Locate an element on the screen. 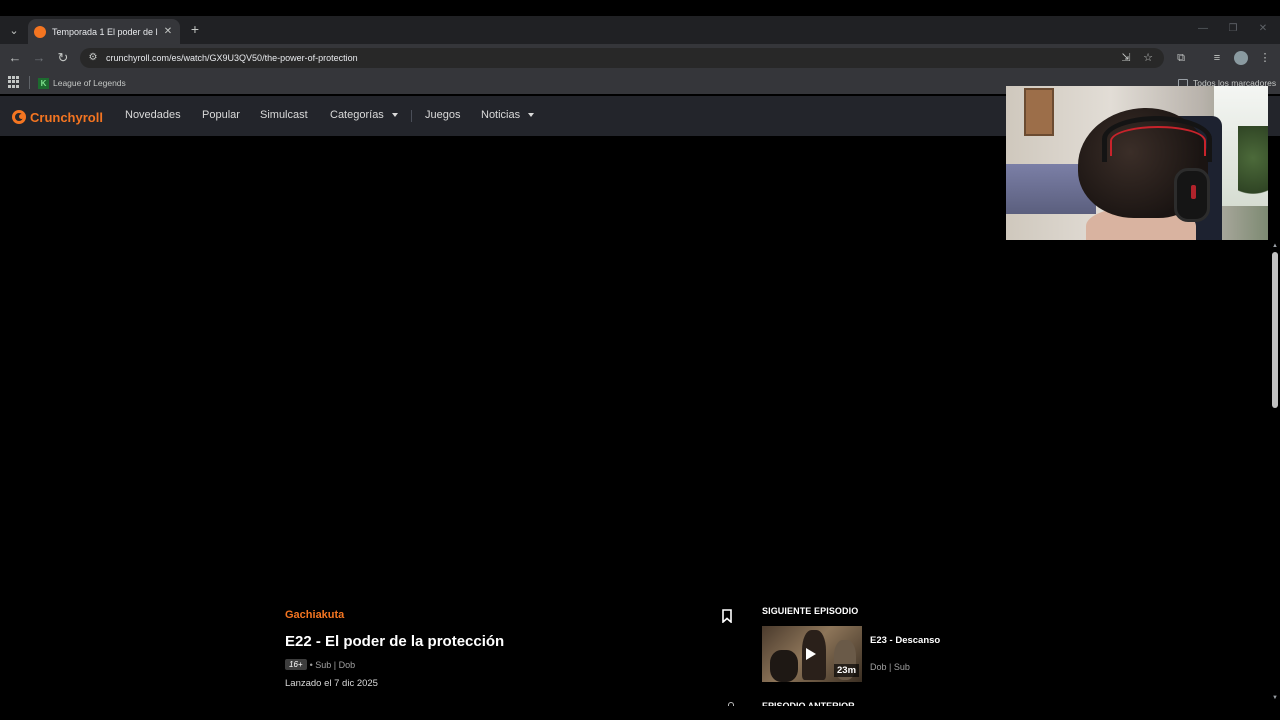 The width and height of the screenshot is (1280, 720). nav-label: Juegos is located at coordinates (443, 115).